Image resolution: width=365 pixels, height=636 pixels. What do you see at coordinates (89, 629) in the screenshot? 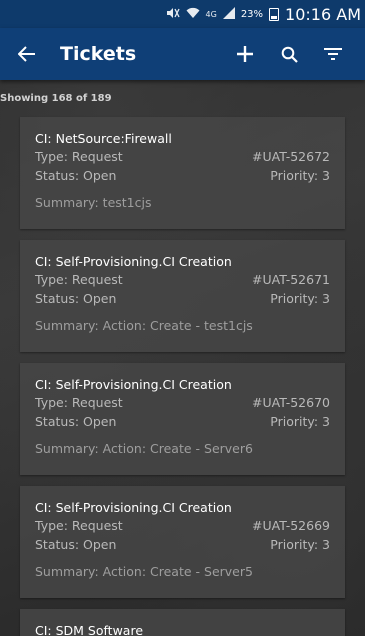
I see `ticket-ci: CI: SDM Software` at bounding box center [89, 629].